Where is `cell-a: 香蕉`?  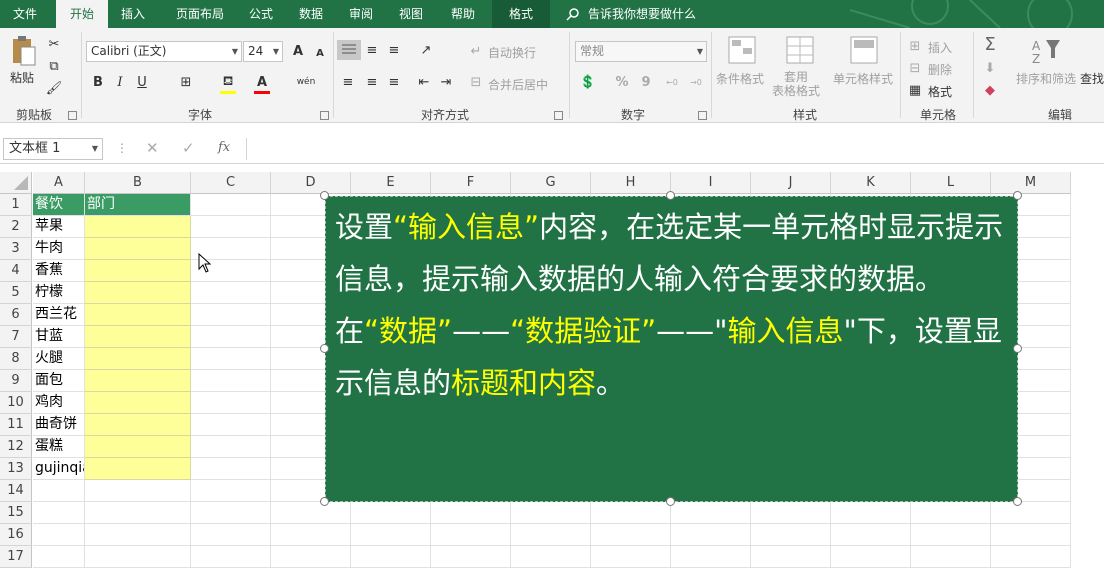 cell-a: 香蕉 is located at coordinates (59, 271).